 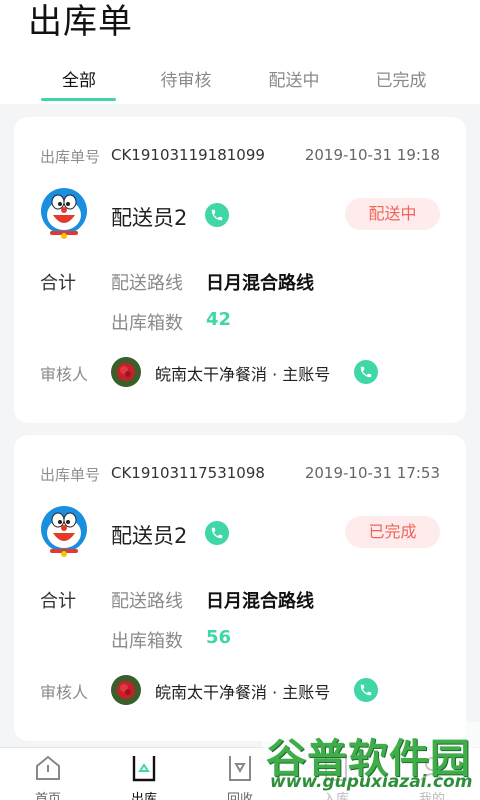 What do you see at coordinates (79, 78) in the screenshot?
I see `tab-all: 全部` at bounding box center [79, 78].